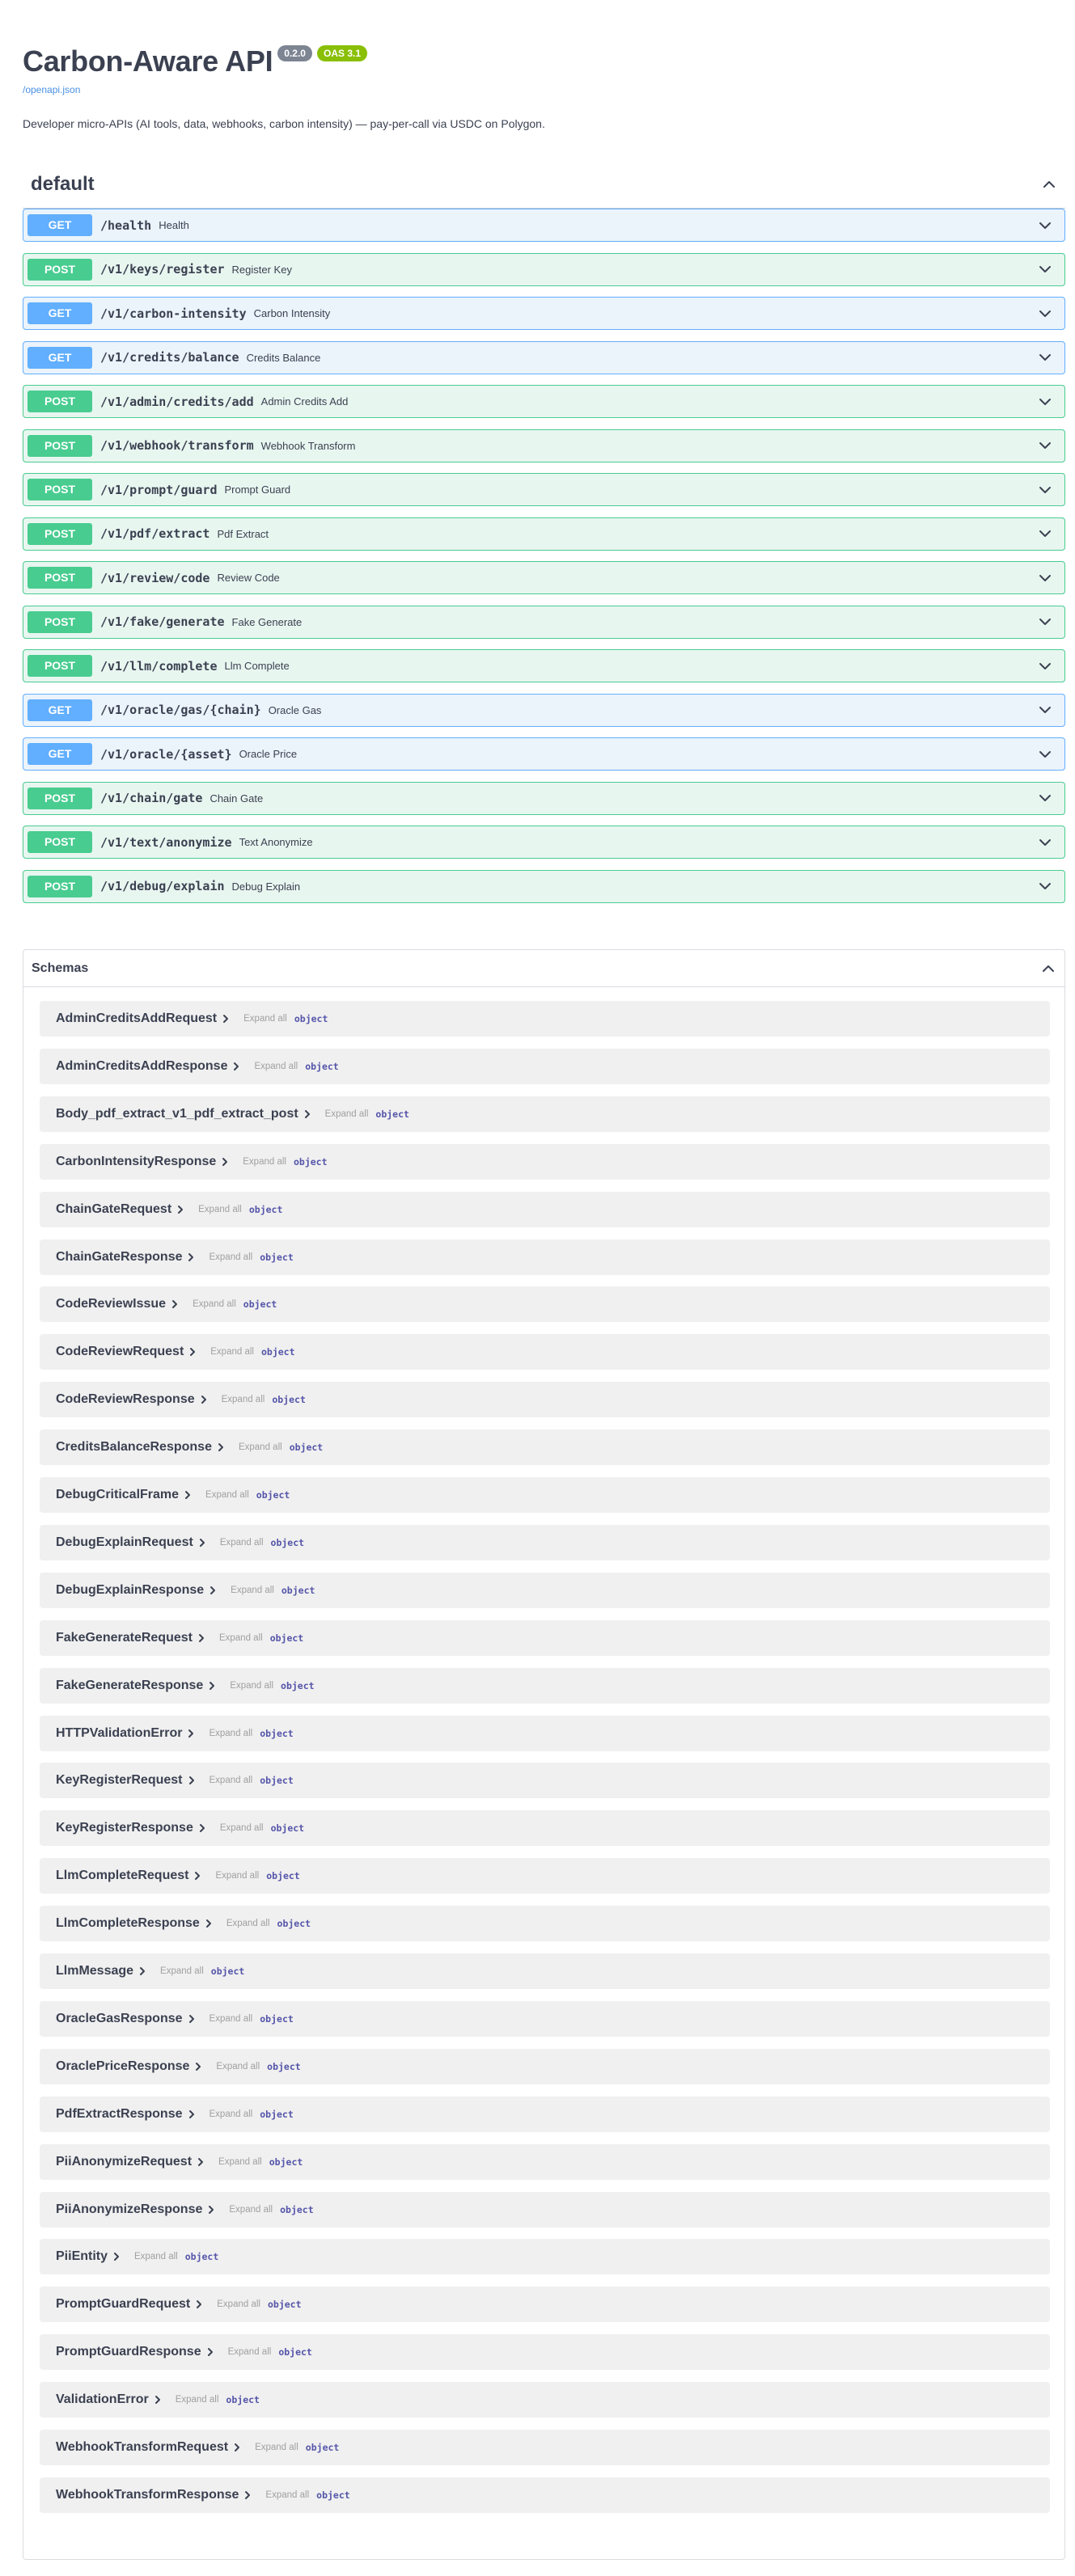 The width and height of the screenshot is (1075, 2576). What do you see at coordinates (120, 1352) in the screenshot?
I see `schema-model-name: CodeReviewRequest` at bounding box center [120, 1352].